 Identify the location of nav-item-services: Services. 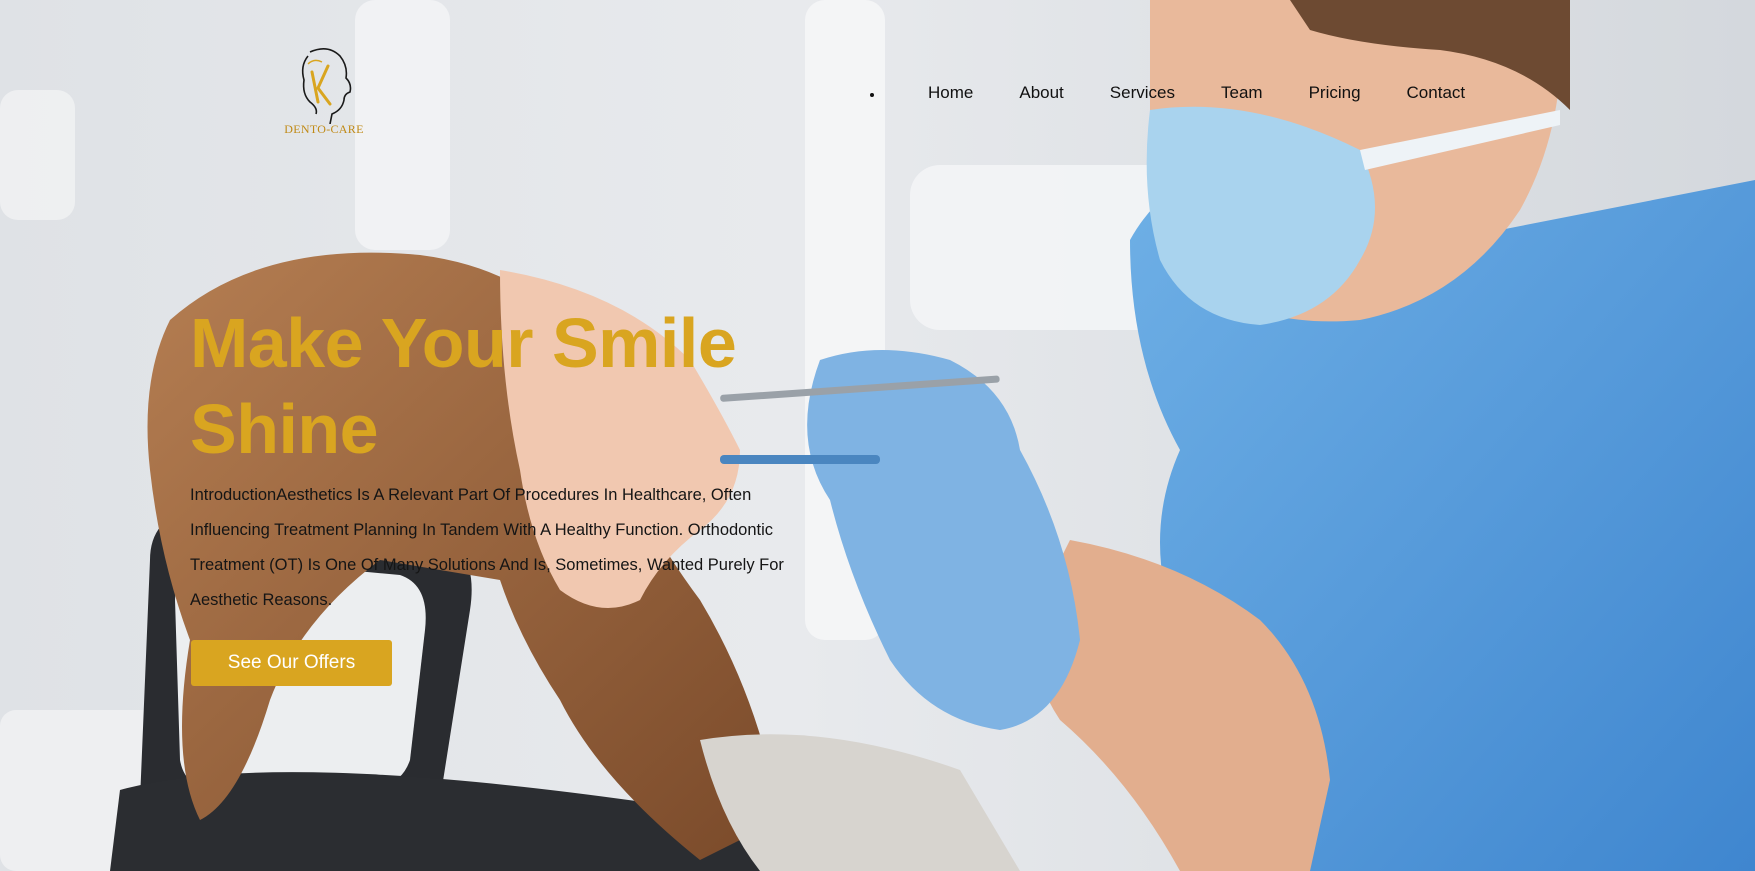
(1142, 92).